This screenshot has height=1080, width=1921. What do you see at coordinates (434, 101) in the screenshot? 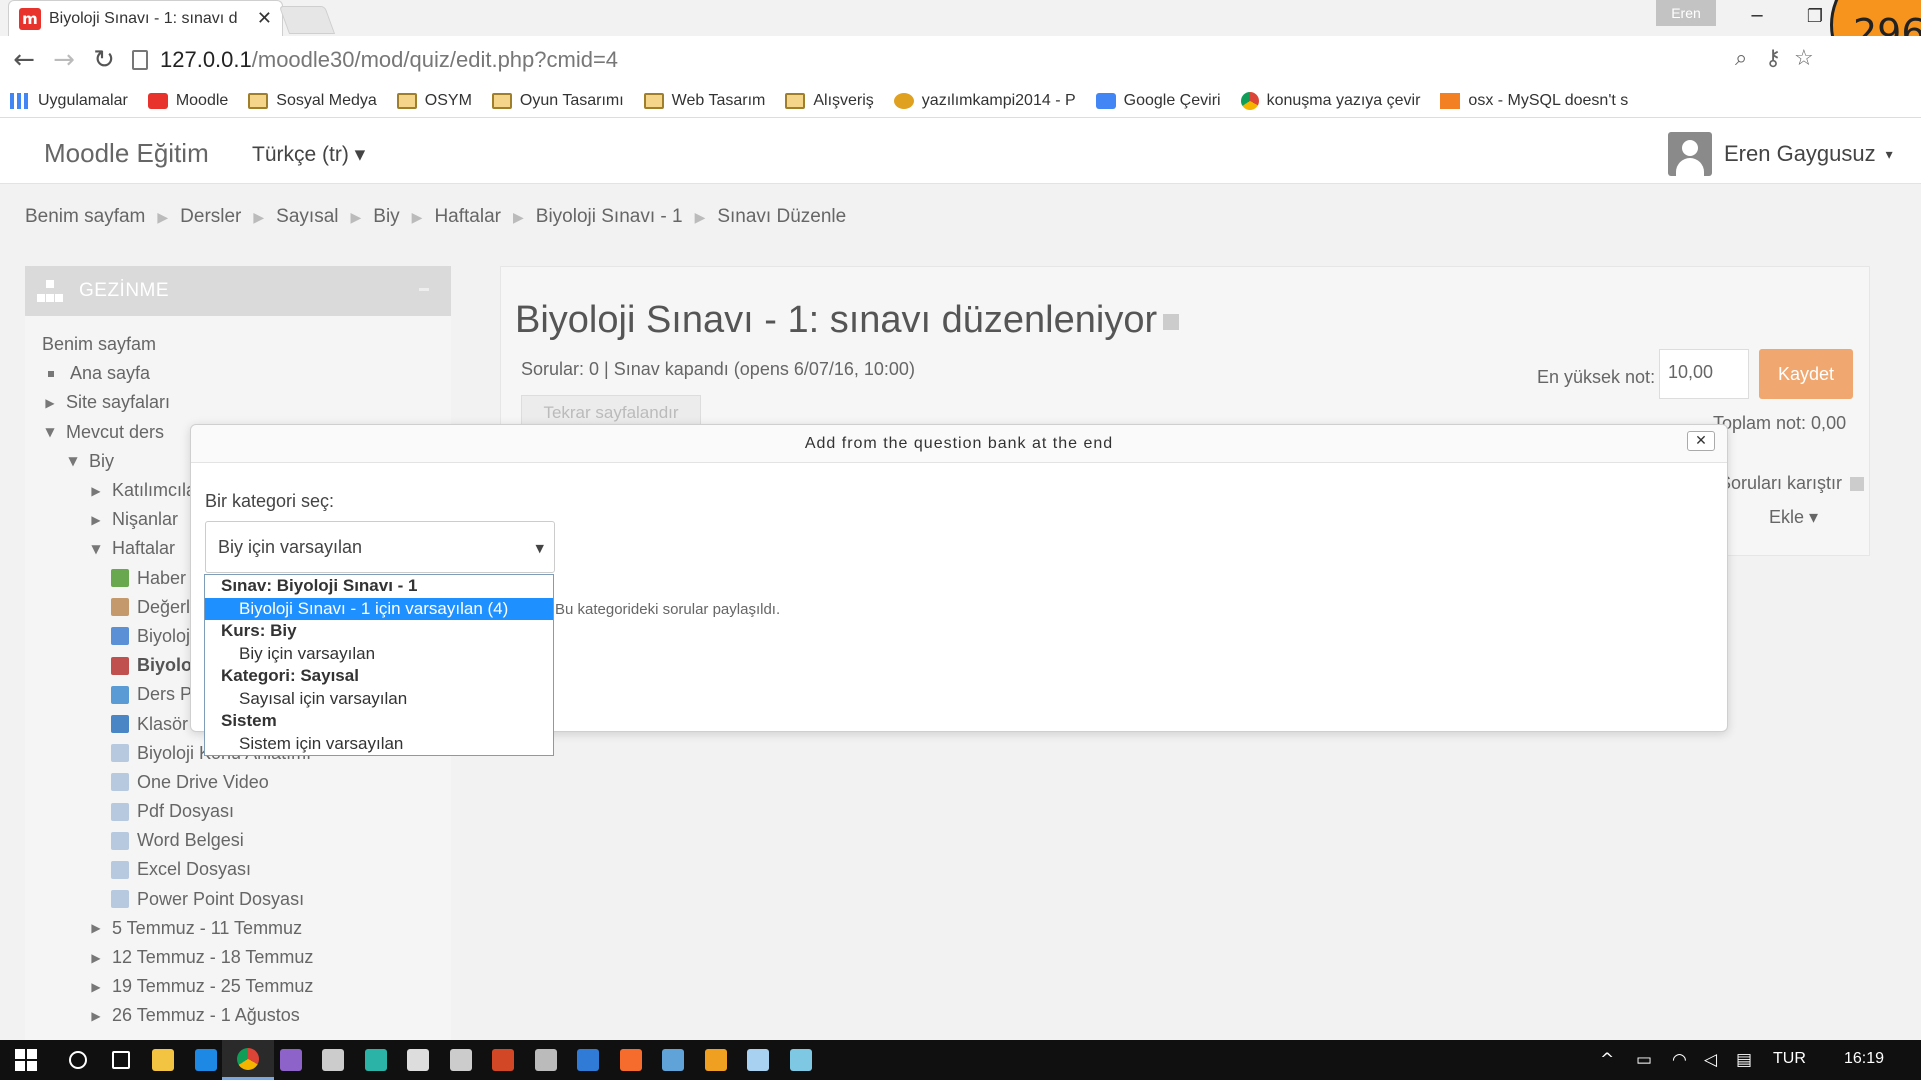
I see `bookmark-osym: OSYM` at bounding box center [434, 101].